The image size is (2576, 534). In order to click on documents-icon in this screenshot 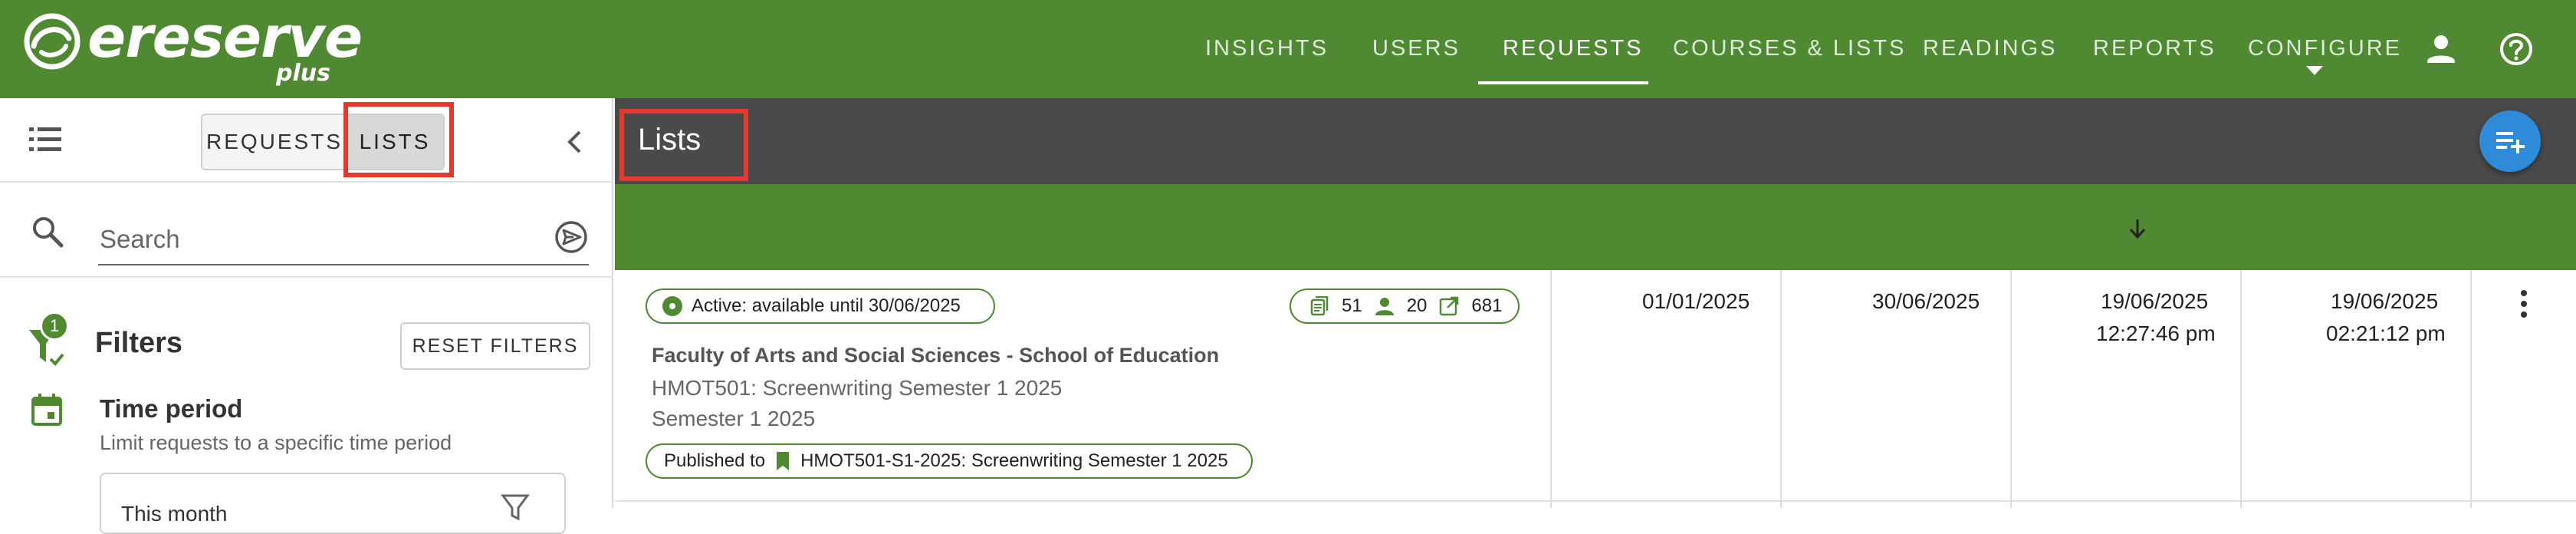, I will do `click(1320, 306)`.